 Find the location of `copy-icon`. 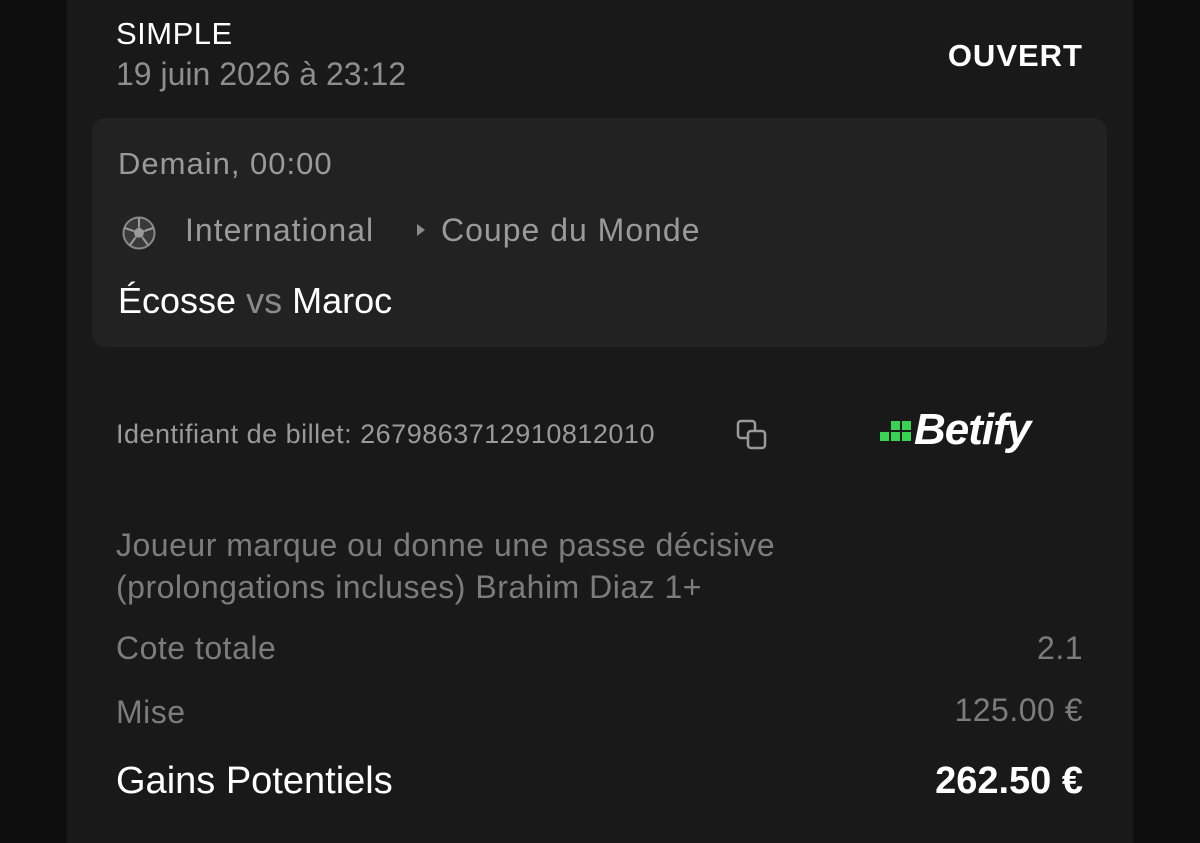

copy-icon is located at coordinates (752, 435).